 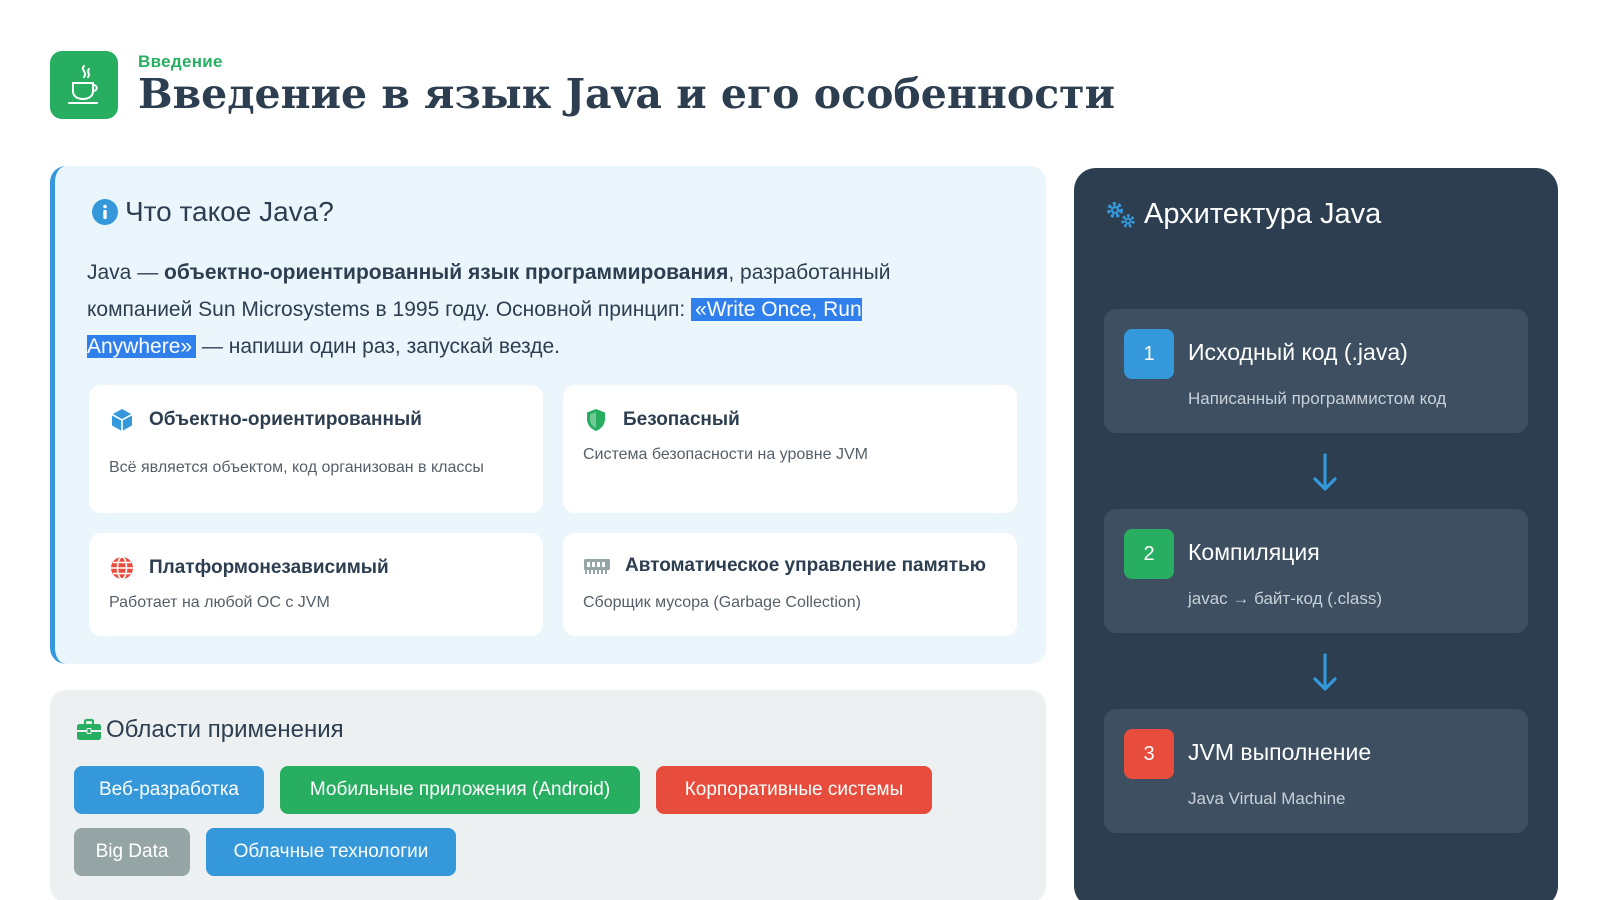 I want to click on tag-enterprise: Корпоративные системы, so click(x=794, y=790).